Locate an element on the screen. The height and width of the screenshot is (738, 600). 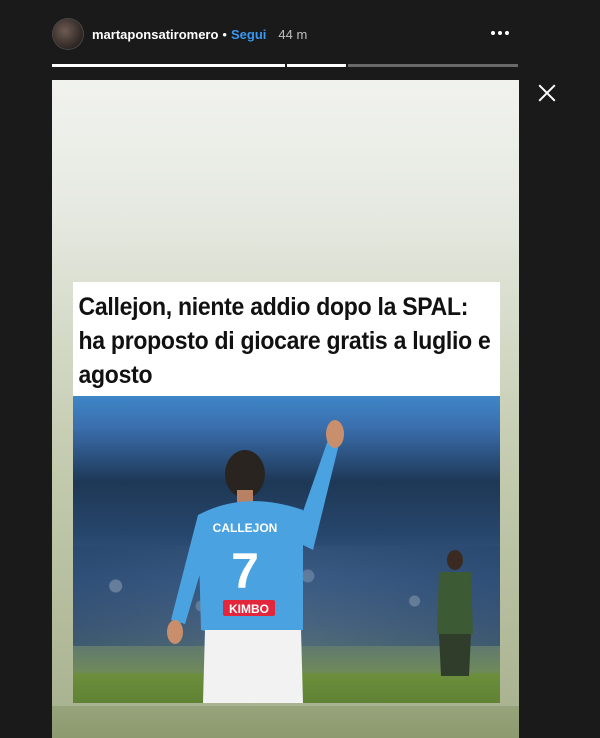
avatar is located at coordinates (68, 34).